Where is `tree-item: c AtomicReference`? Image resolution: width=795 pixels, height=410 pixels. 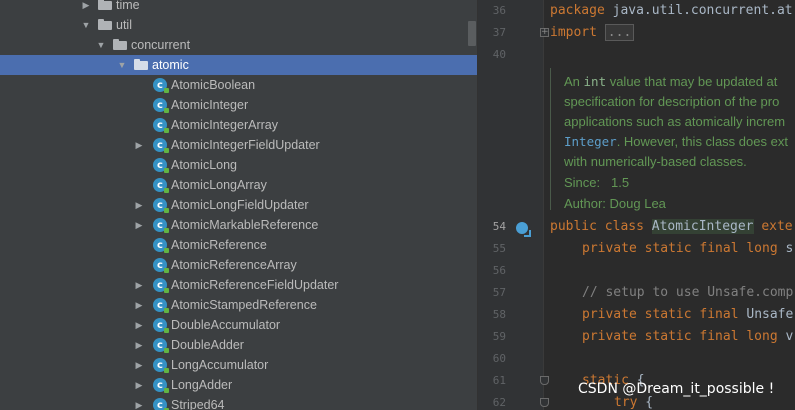 tree-item: c AtomicReference is located at coordinates (238, 245).